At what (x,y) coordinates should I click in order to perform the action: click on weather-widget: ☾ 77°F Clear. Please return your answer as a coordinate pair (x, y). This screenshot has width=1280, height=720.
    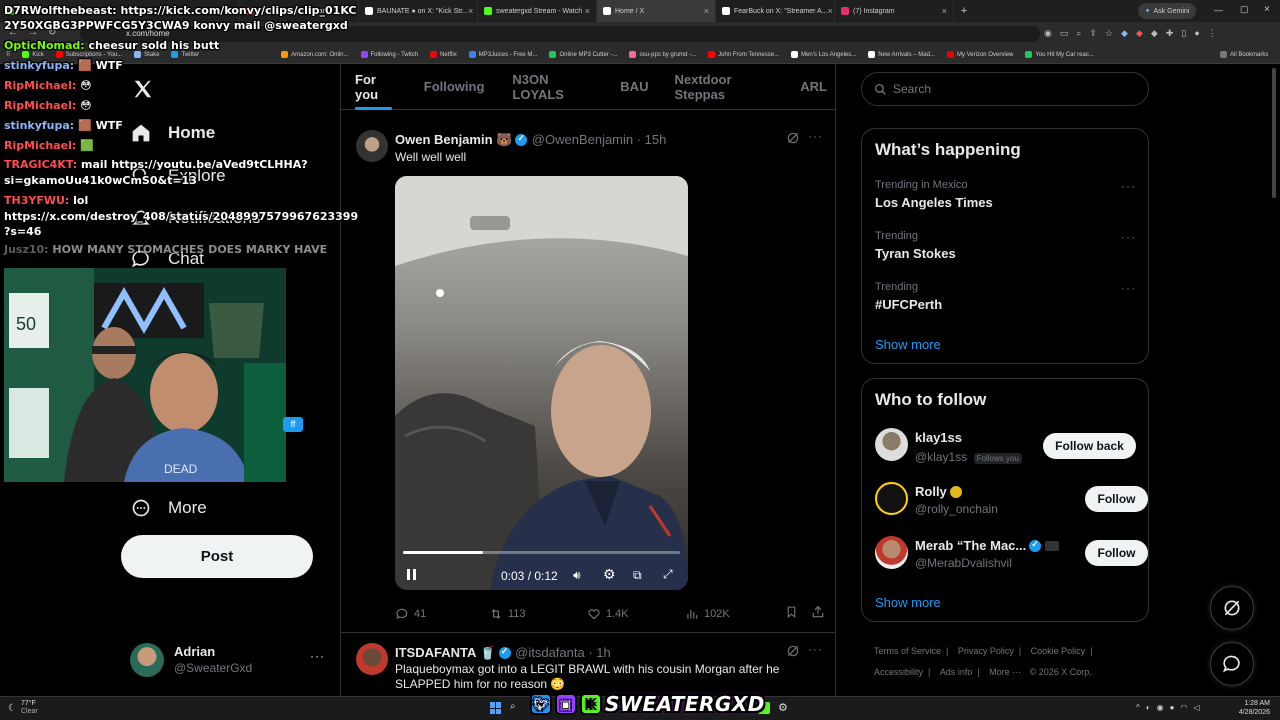
    Looking at the image, I should click on (23, 708).